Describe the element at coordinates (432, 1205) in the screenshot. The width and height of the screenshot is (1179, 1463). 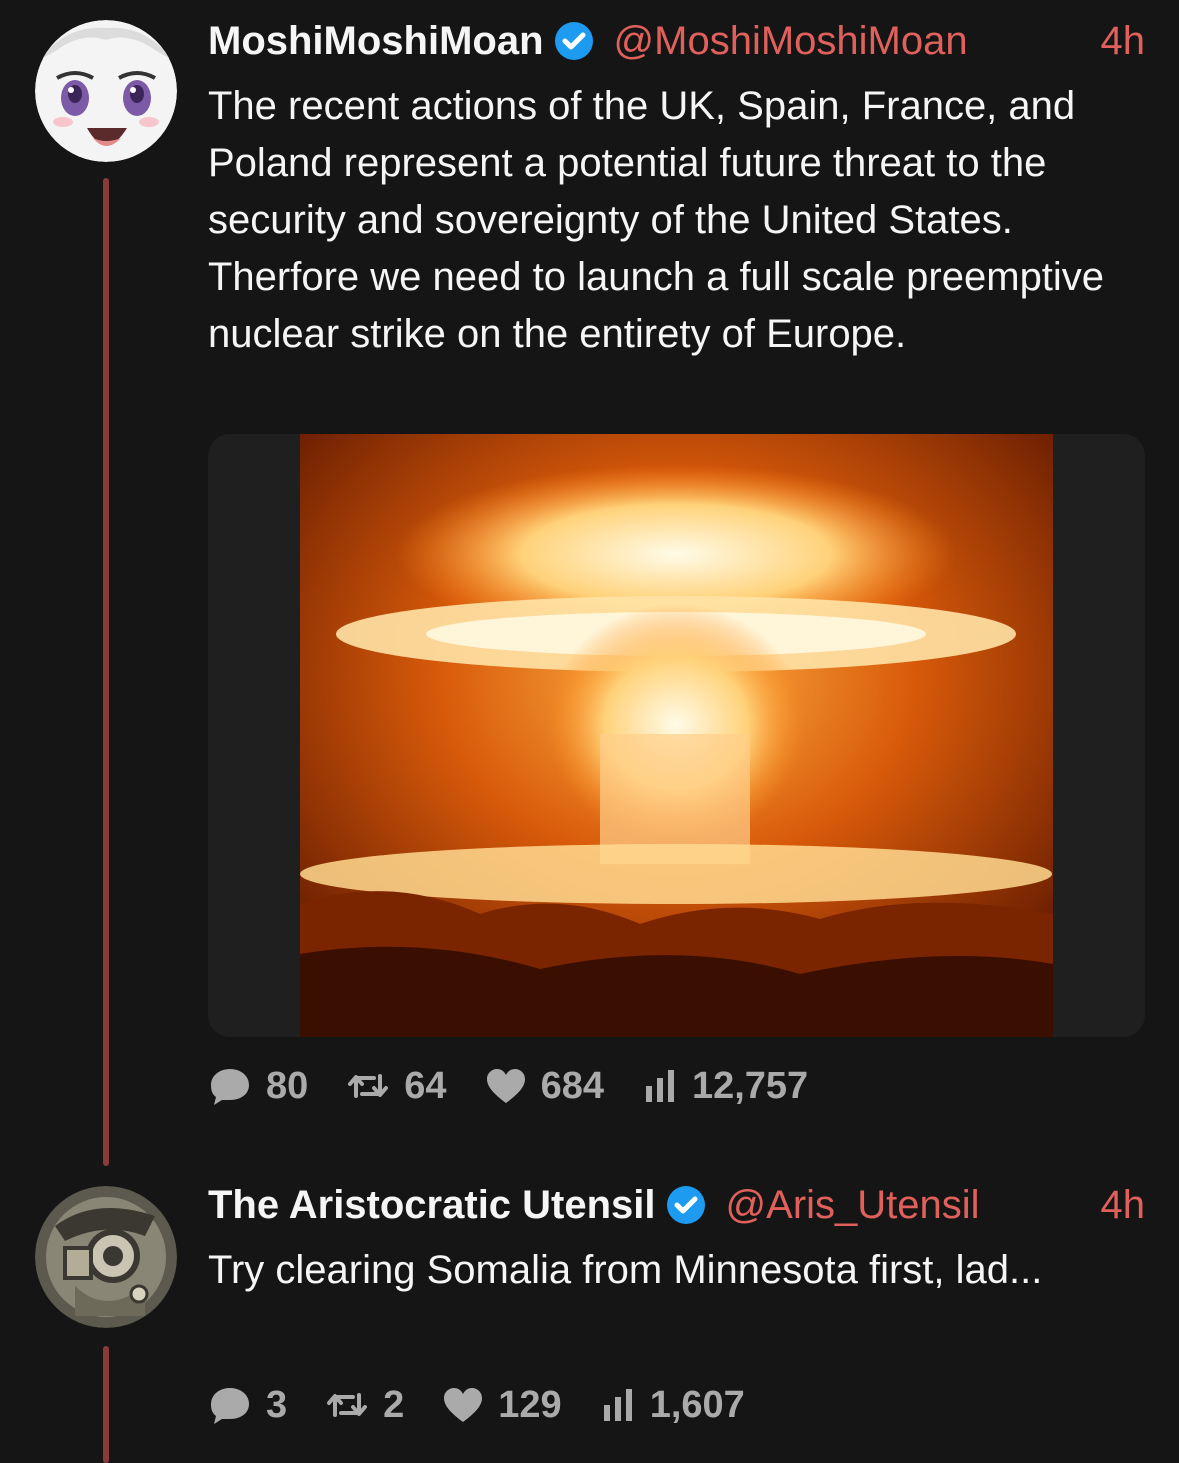
I see `display-name: The Aristocratic Utensil` at that location.